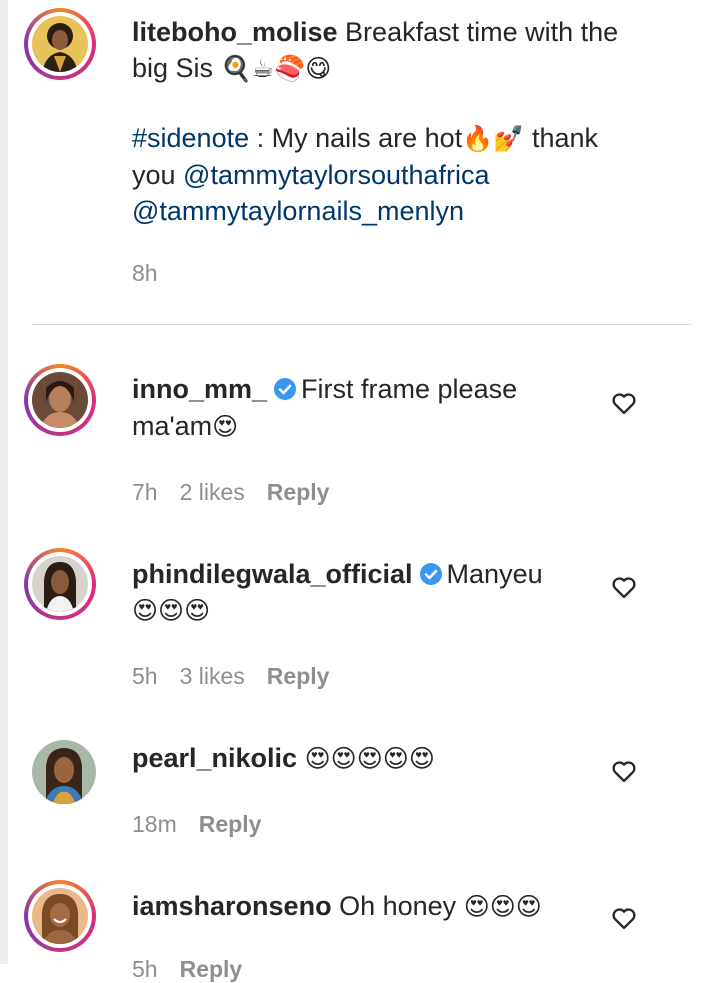 Image resolution: width=720 pixels, height=983 pixels. Describe the element at coordinates (212, 676) in the screenshot. I see `comment-likes: 3 likes` at that location.